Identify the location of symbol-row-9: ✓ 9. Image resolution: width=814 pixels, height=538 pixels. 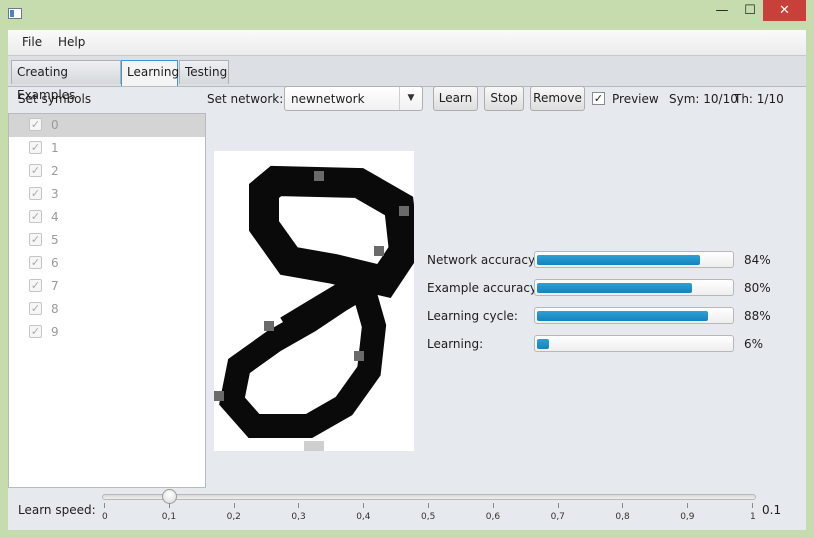
(107, 332).